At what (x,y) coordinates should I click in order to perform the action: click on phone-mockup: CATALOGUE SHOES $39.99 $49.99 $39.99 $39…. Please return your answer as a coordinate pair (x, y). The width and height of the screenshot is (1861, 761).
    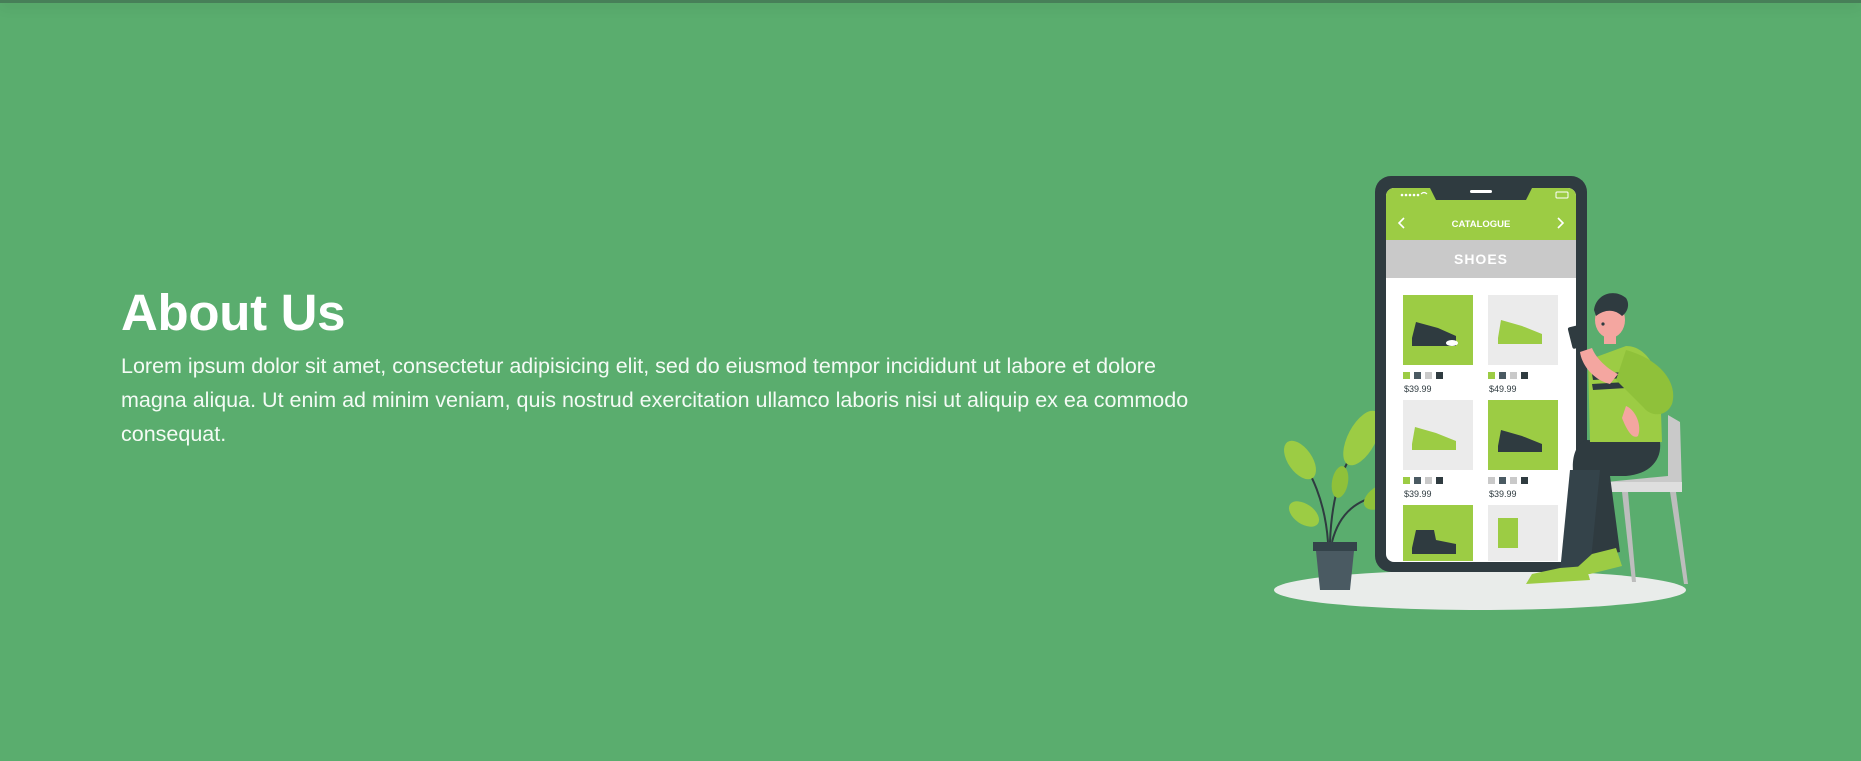
    Looking at the image, I should click on (1481, 374).